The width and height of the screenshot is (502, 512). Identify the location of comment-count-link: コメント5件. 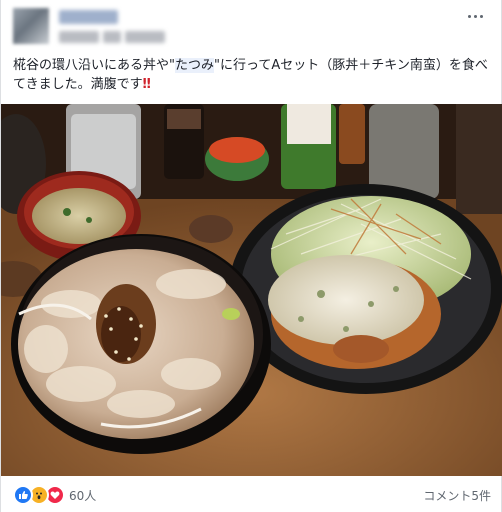
(457, 495).